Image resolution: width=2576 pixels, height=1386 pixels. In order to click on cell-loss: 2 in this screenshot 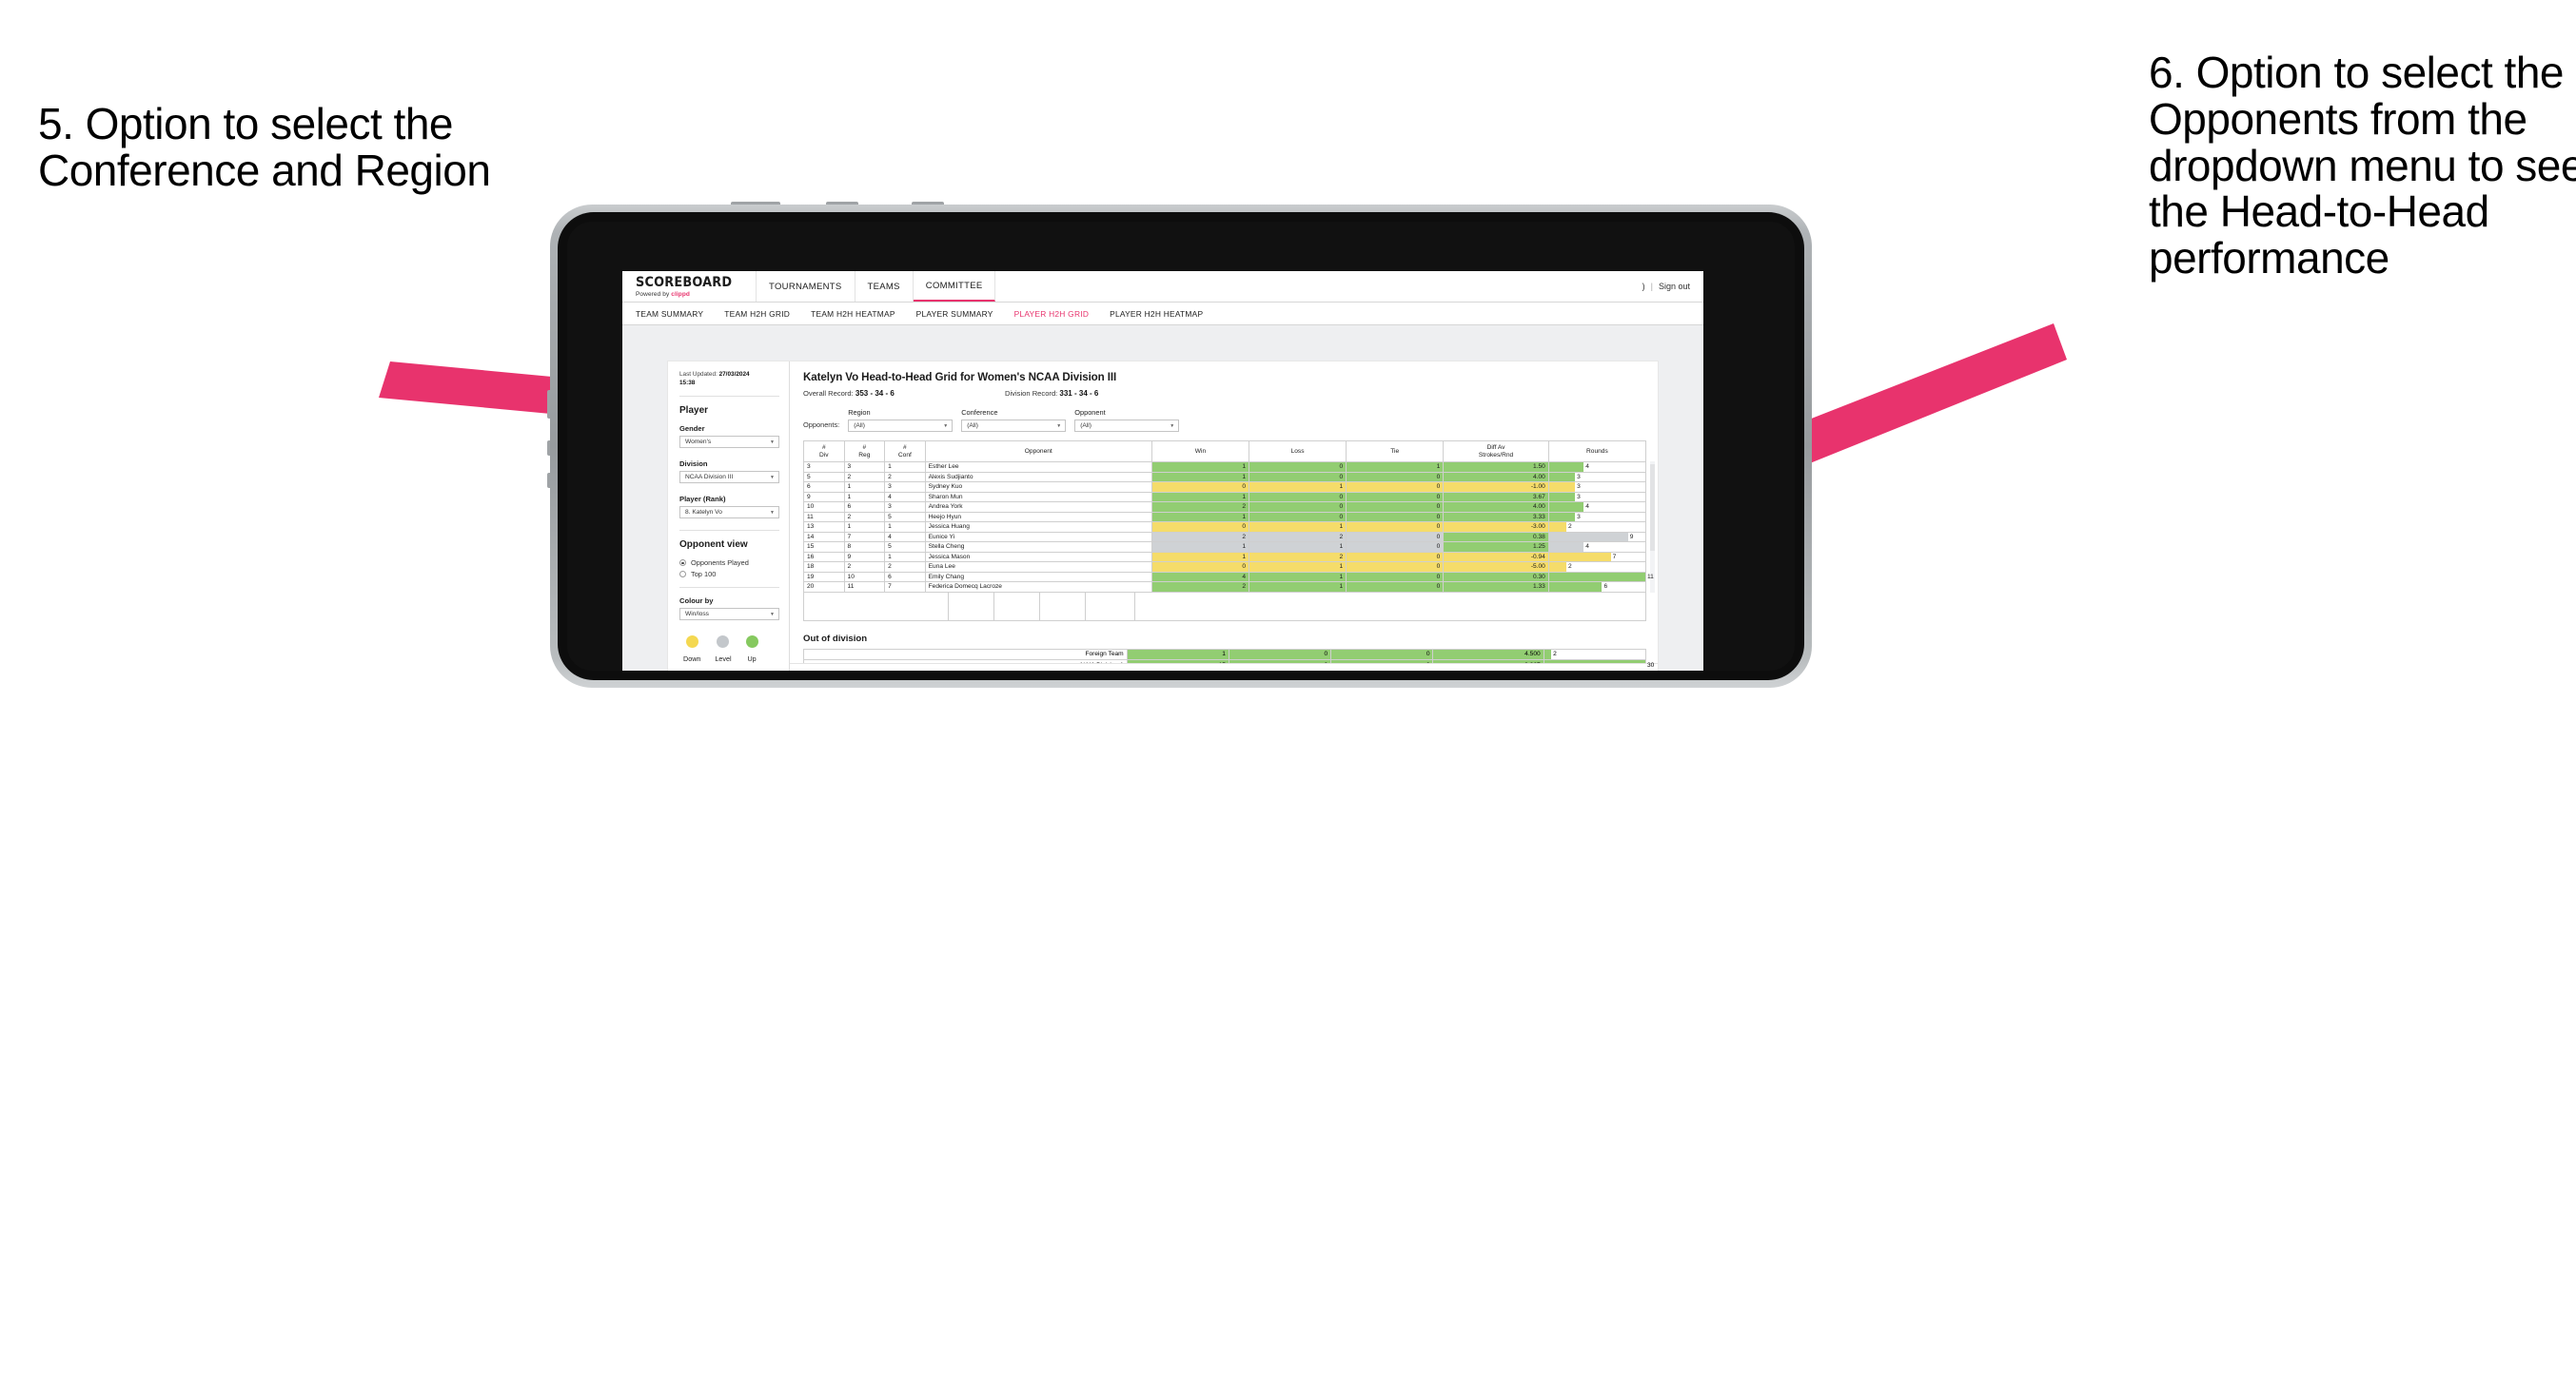, I will do `click(1298, 556)`.